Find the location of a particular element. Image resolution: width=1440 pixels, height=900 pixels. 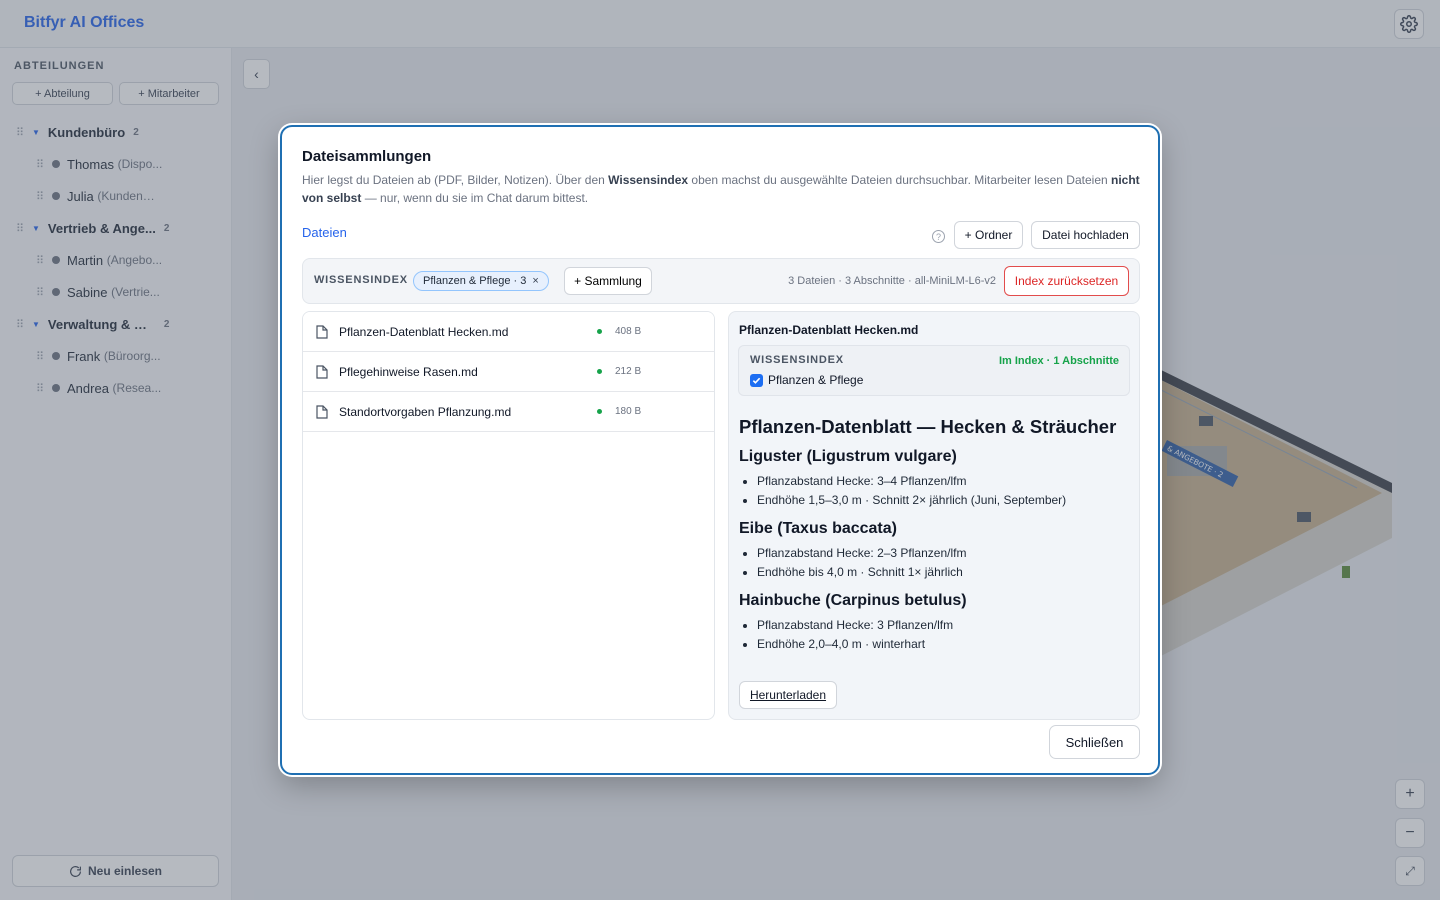

detail-index-status: Im Index · 1 Abschnitte is located at coordinates (1058, 361).